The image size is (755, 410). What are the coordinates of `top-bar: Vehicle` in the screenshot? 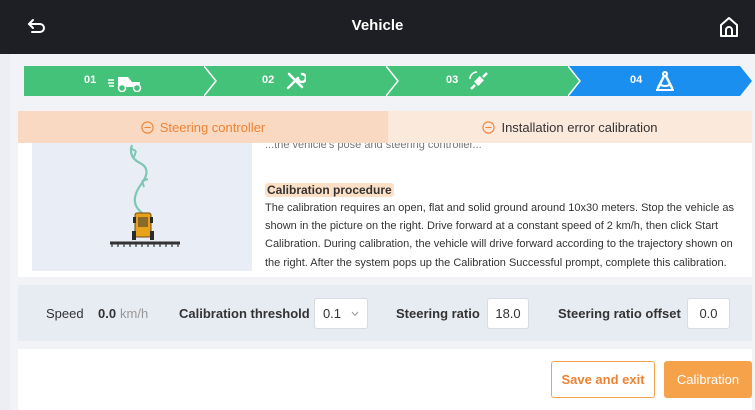 It's located at (377, 27).